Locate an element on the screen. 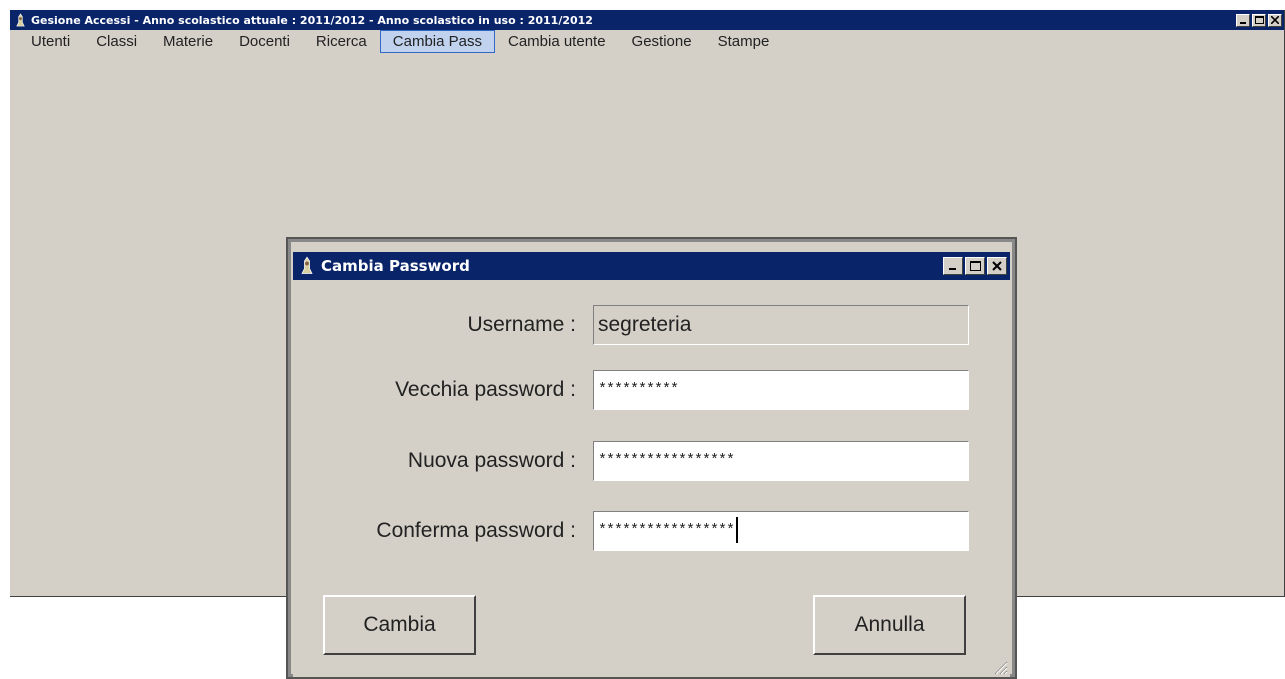  menu-item-cambia-pass: Cambia Pass is located at coordinates (437, 41).